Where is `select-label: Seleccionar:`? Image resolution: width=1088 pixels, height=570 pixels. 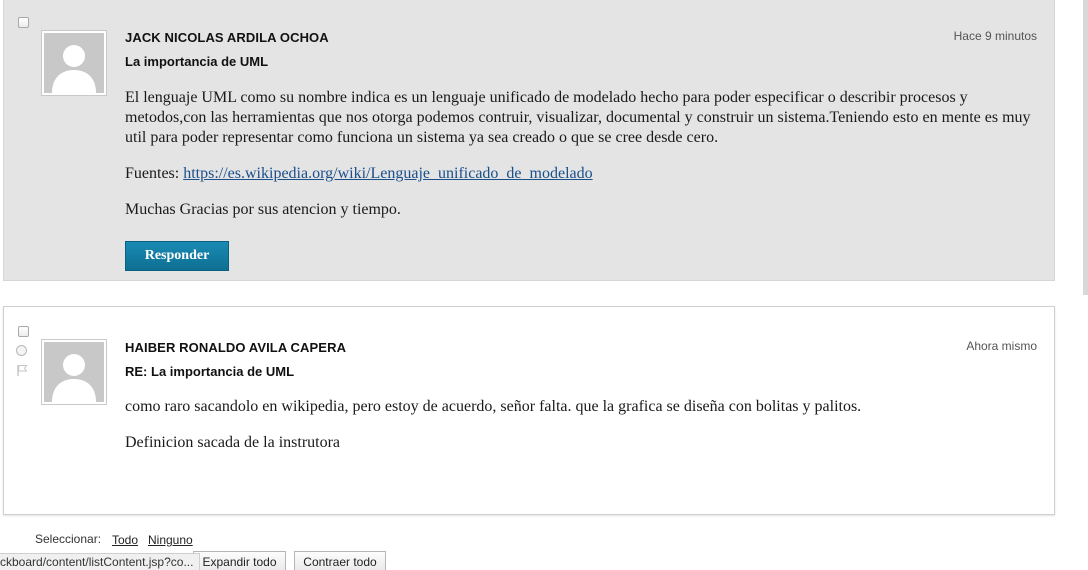 select-label: Seleccionar: is located at coordinates (68, 539).